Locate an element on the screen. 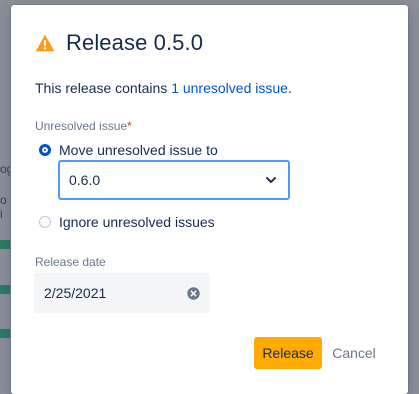 This screenshot has height=394, width=419. release-date-field: 2/25/2021 is located at coordinates (122, 293).